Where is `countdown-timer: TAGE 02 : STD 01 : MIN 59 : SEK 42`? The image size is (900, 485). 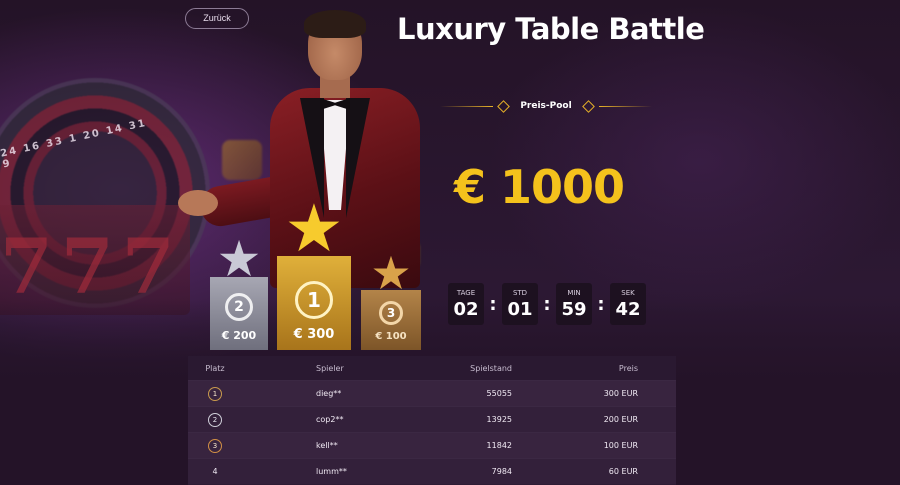
countdown-timer: TAGE 02 : STD 01 : MIN 59 : SEK 42 is located at coordinates (547, 304).